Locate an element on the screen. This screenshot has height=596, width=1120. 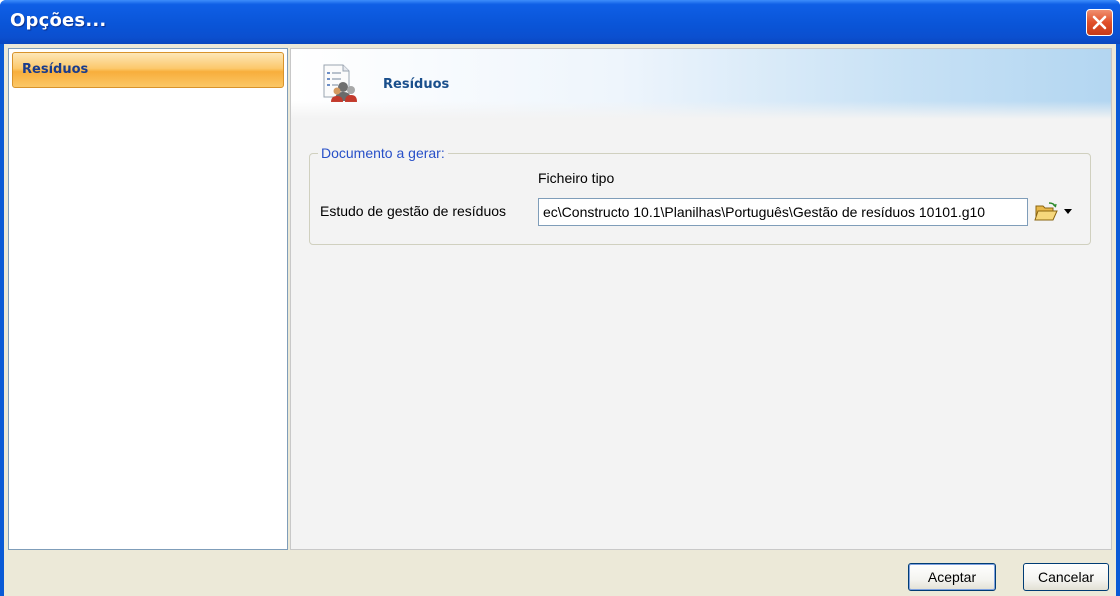
close-button is located at coordinates (1099, 22).